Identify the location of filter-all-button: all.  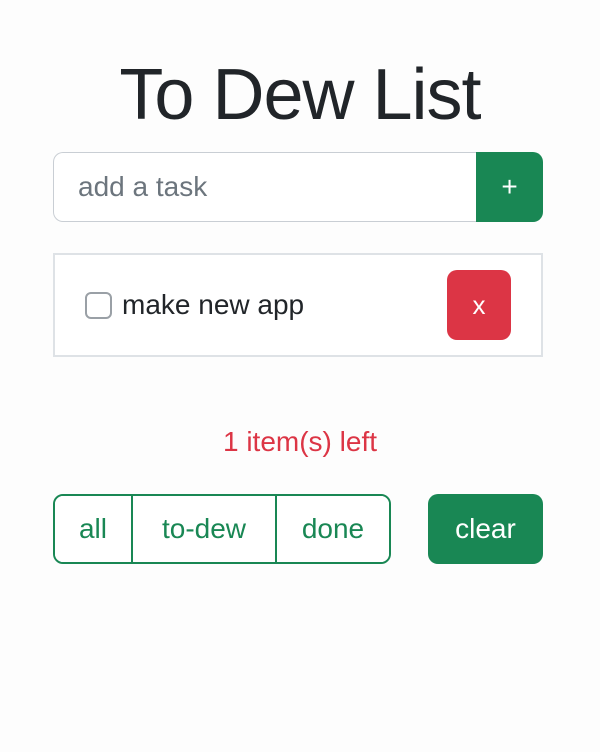
(93, 529).